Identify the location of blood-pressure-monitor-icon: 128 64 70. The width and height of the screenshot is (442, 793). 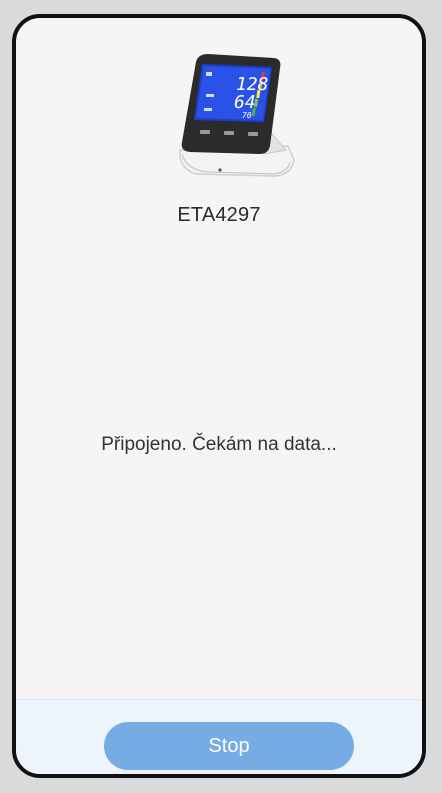
(237, 115).